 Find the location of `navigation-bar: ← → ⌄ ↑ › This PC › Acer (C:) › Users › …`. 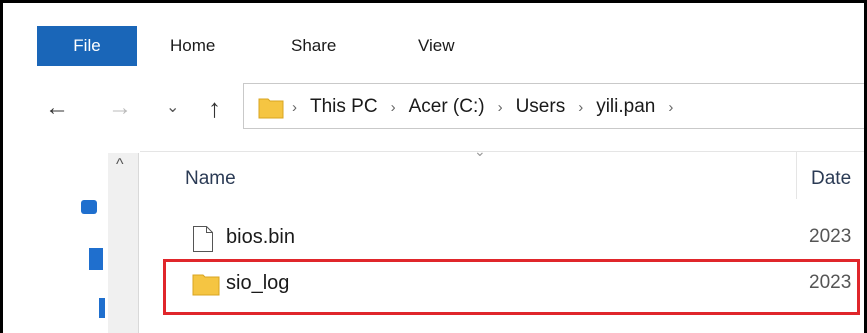

navigation-bar: ← → ⌄ ↑ › This PC › Acer (C:) › Users › … is located at coordinates (433, 108).